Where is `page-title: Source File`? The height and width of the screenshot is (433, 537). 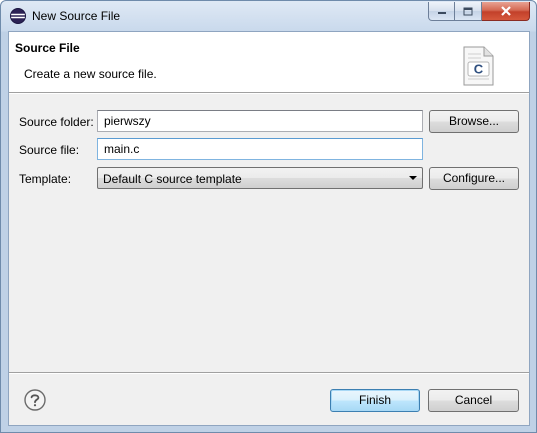 page-title: Source File is located at coordinates (47, 48).